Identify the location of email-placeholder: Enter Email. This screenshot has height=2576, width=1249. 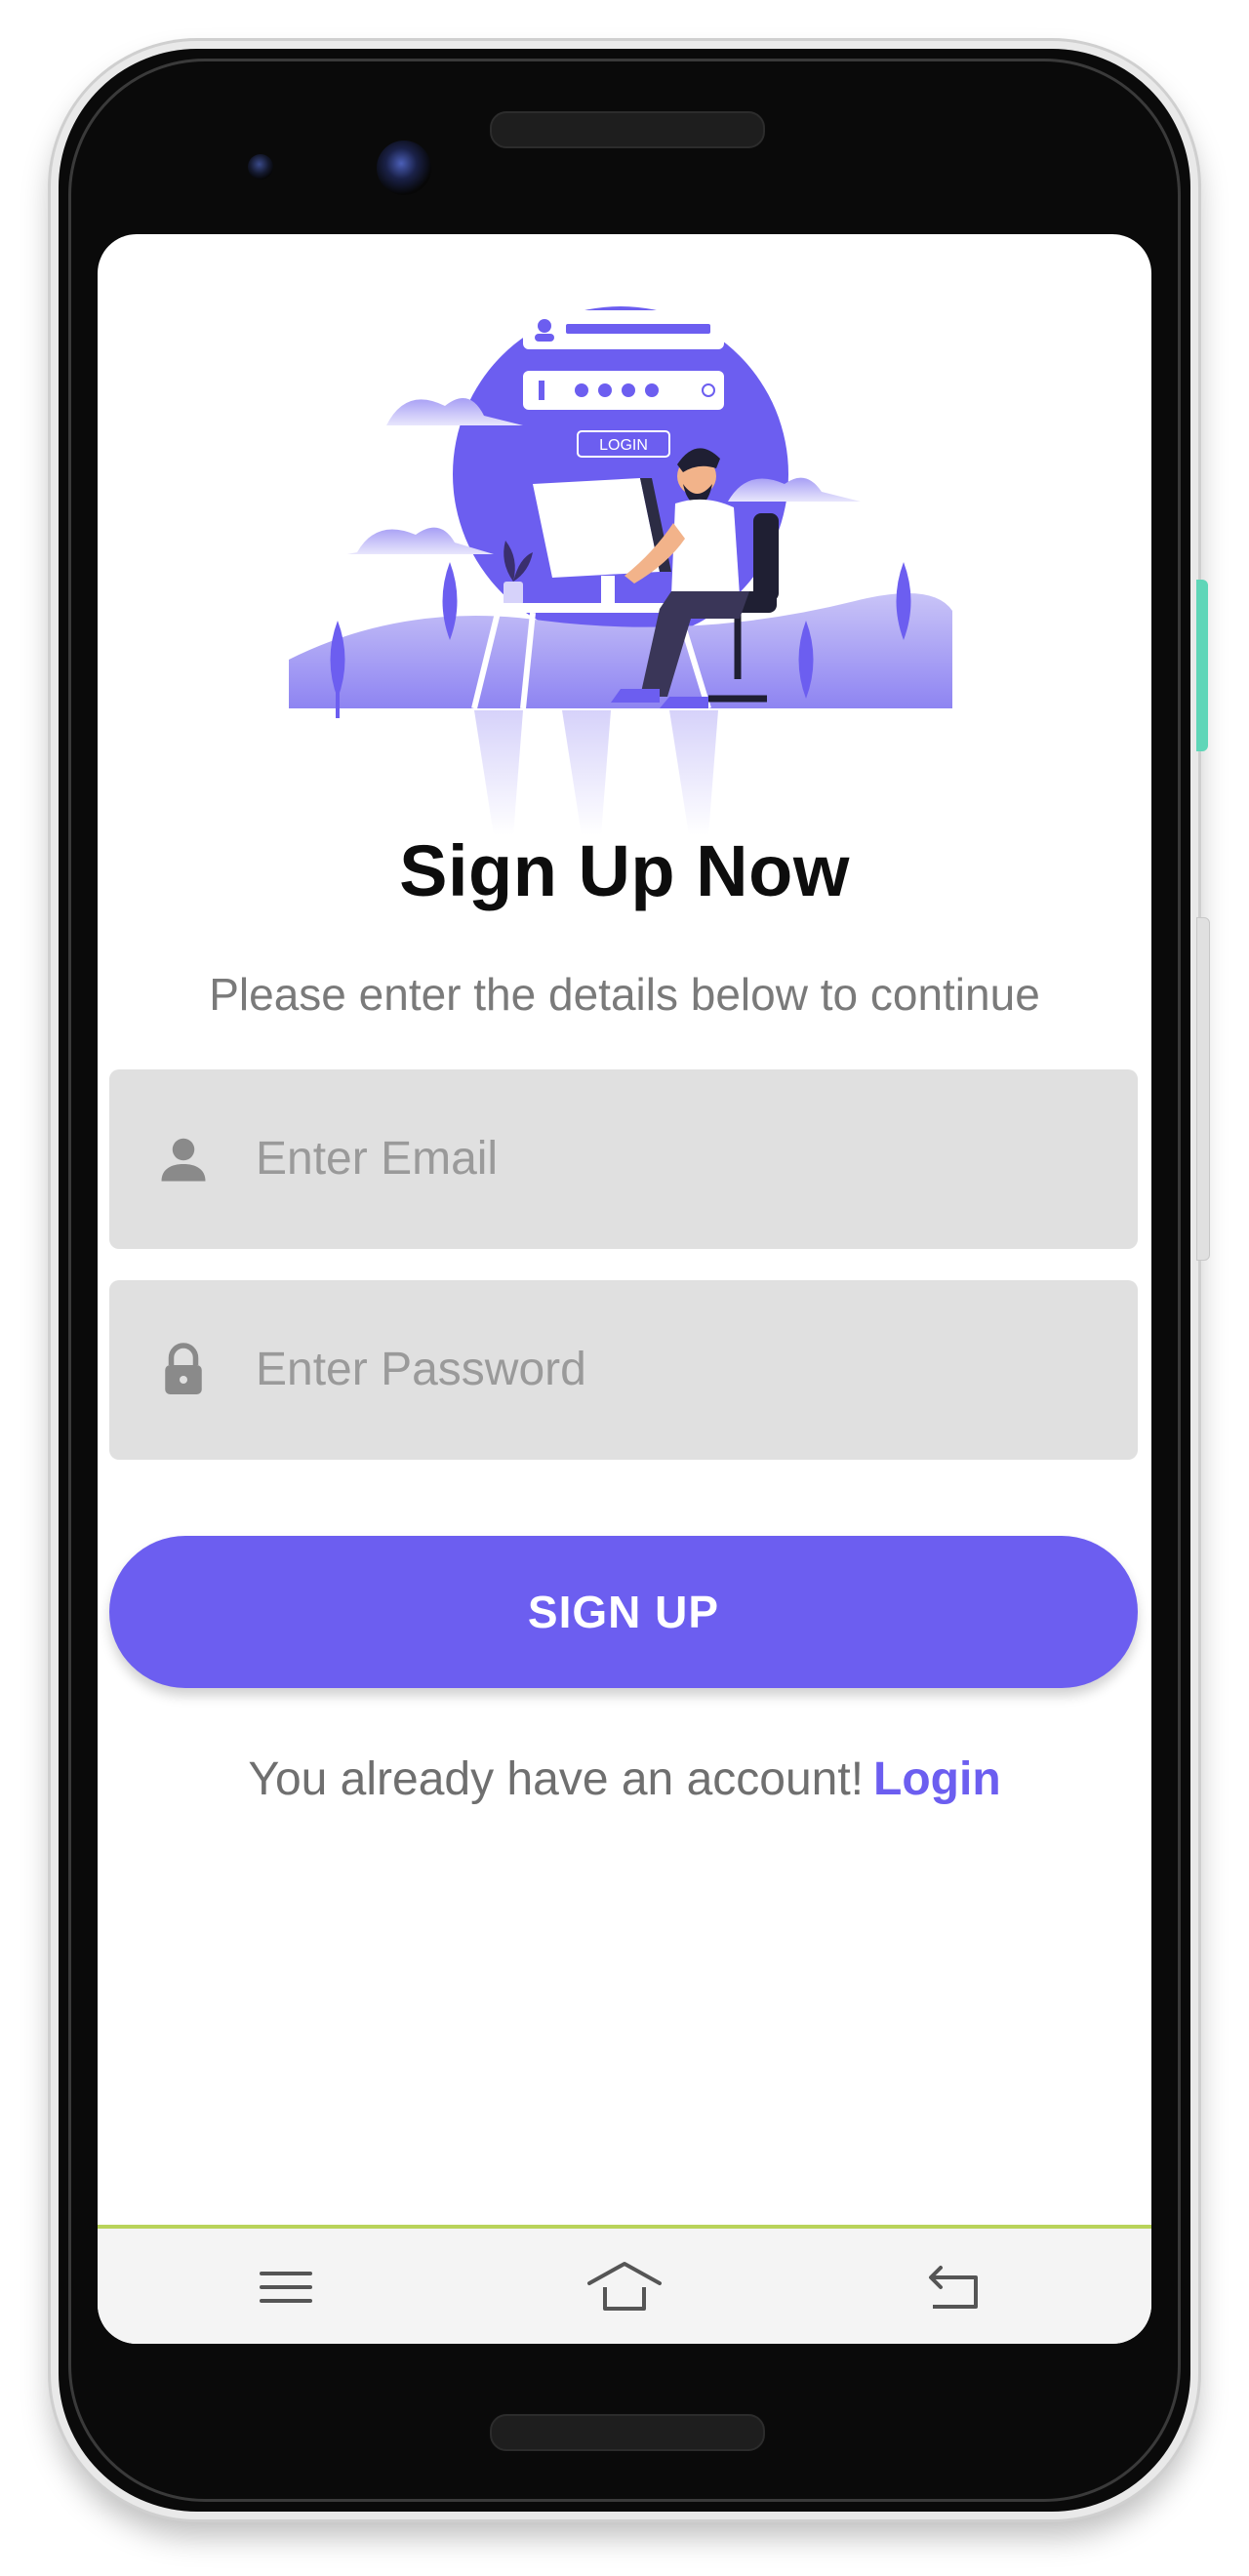
(377, 1159).